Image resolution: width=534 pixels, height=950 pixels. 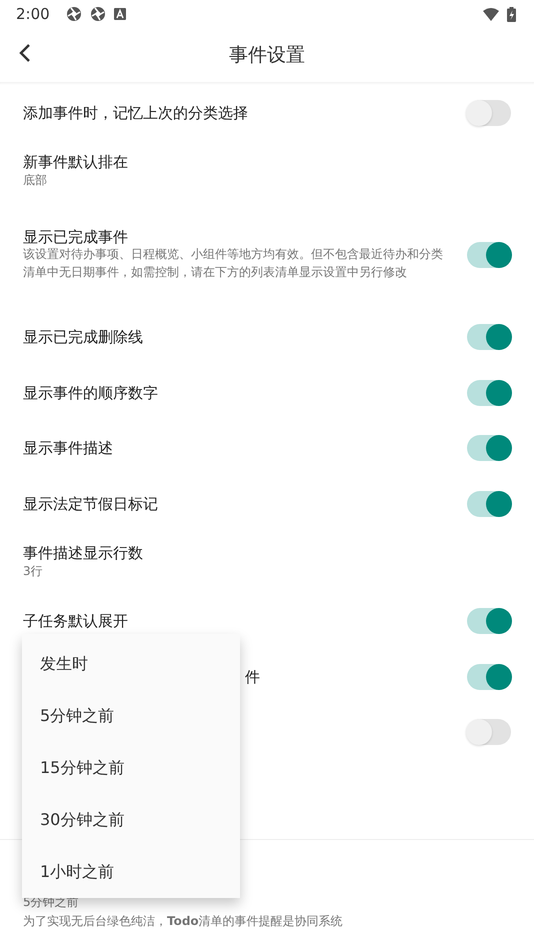 What do you see at coordinates (491, 14) in the screenshot?
I see `wifi-icon` at bounding box center [491, 14].